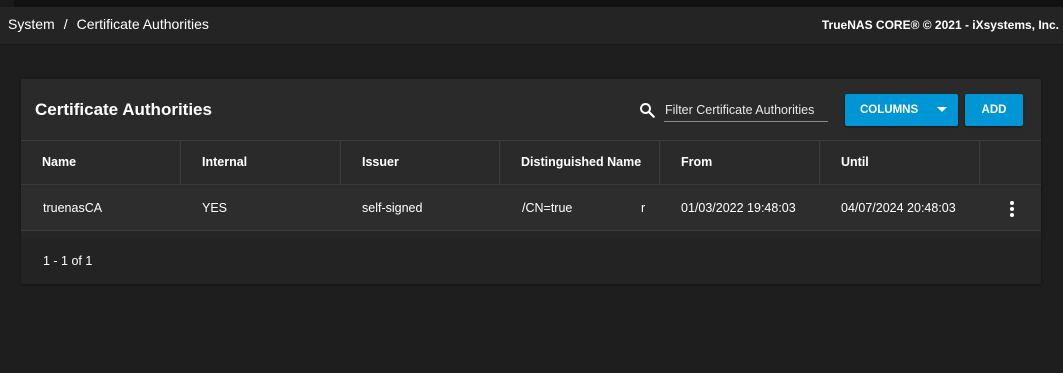  I want to click on column-header-internal: Internal, so click(261, 162).